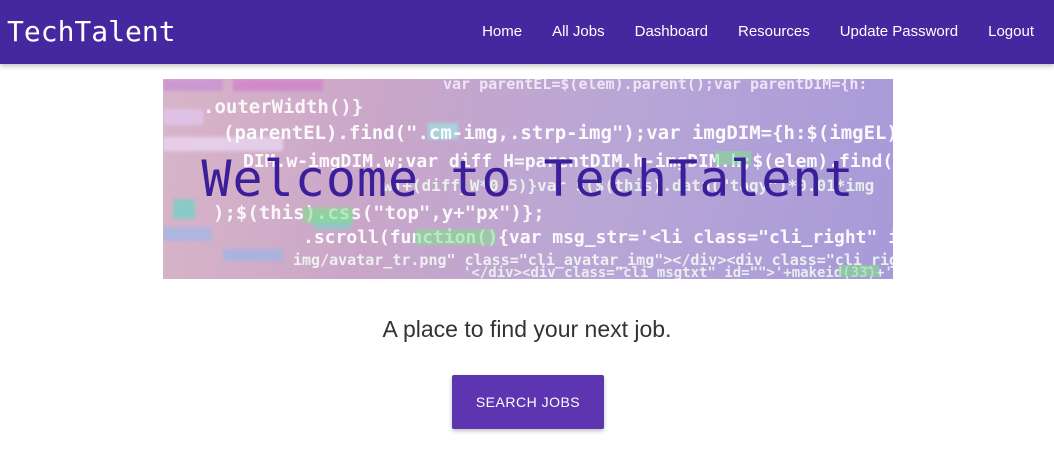  Describe the element at coordinates (528, 402) in the screenshot. I see `search-jobs-button: SEARCH JOBS` at that location.